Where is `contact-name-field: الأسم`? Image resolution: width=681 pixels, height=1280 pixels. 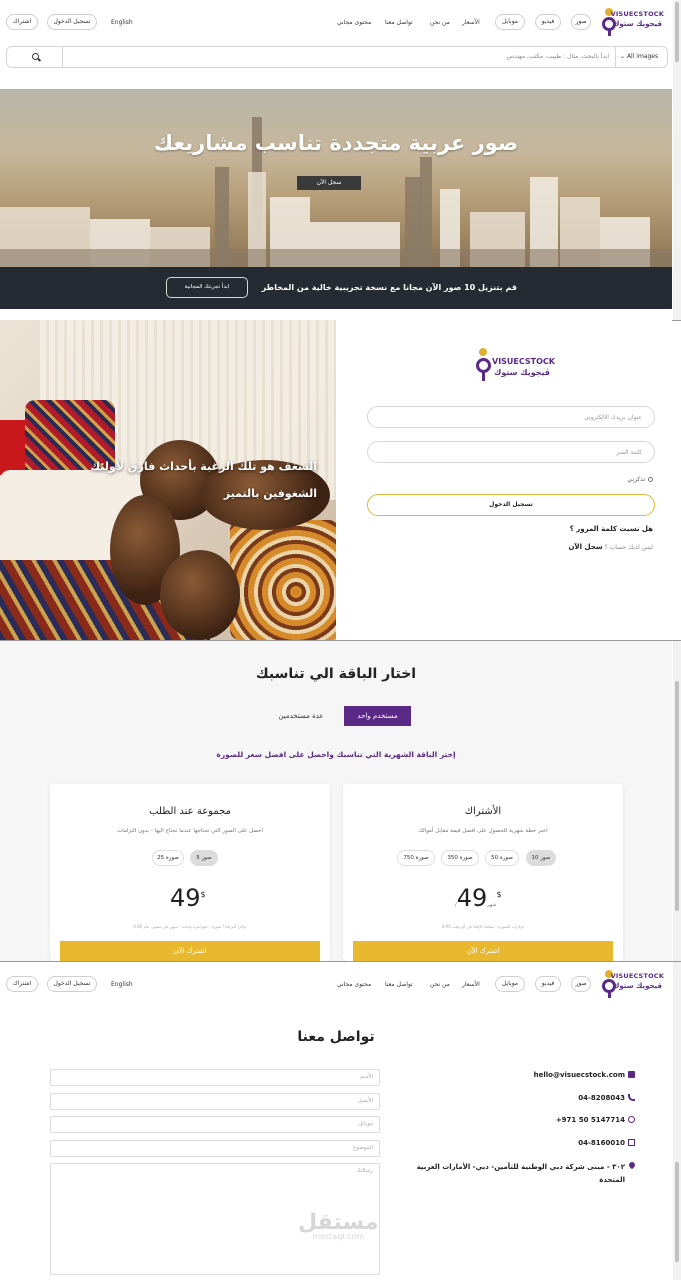 contact-name-field: الأسم is located at coordinates (215, 1077).